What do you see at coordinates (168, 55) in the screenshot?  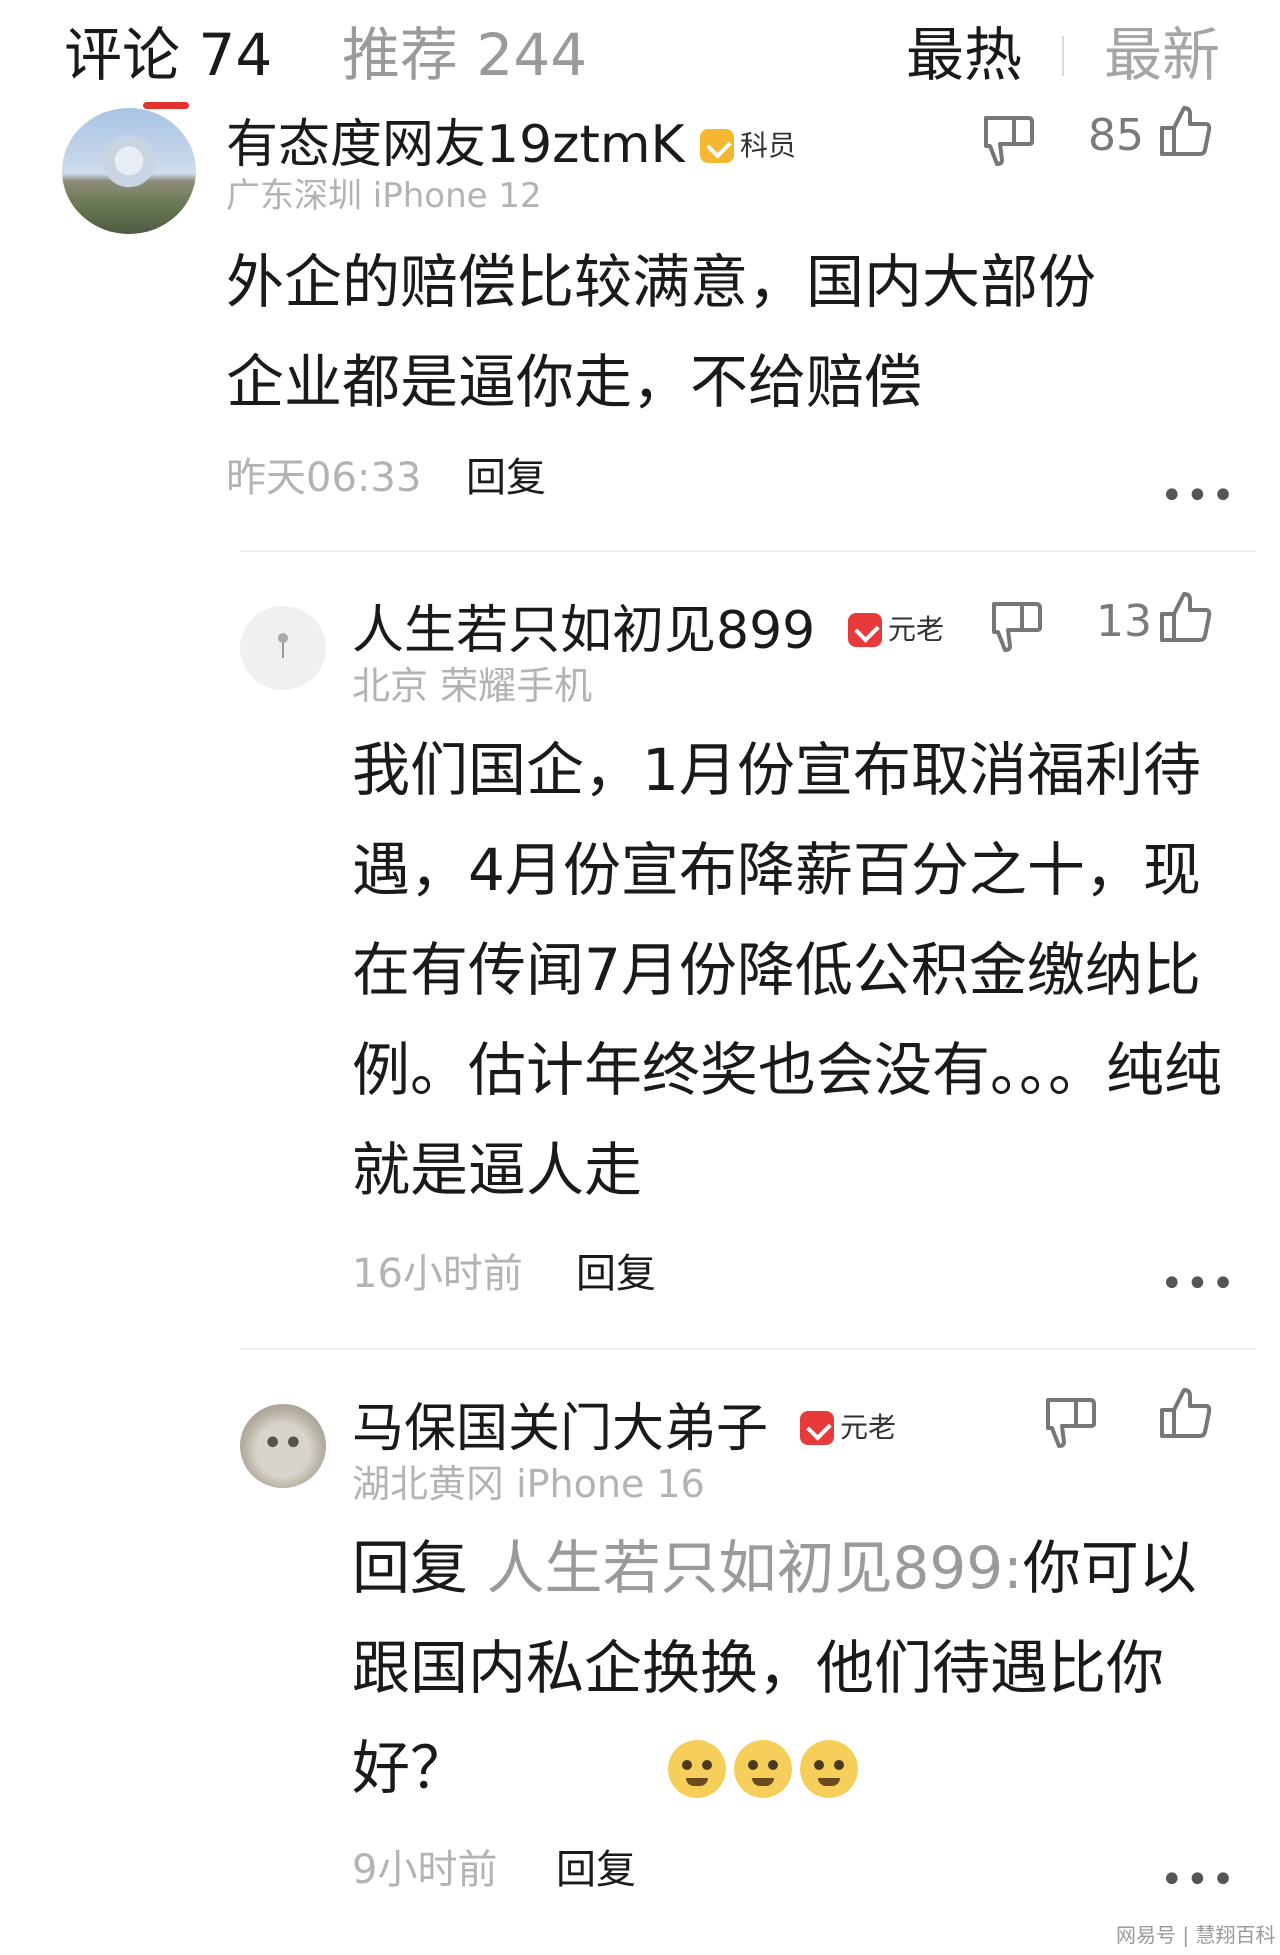 I see `tab-comments: 评论 74` at bounding box center [168, 55].